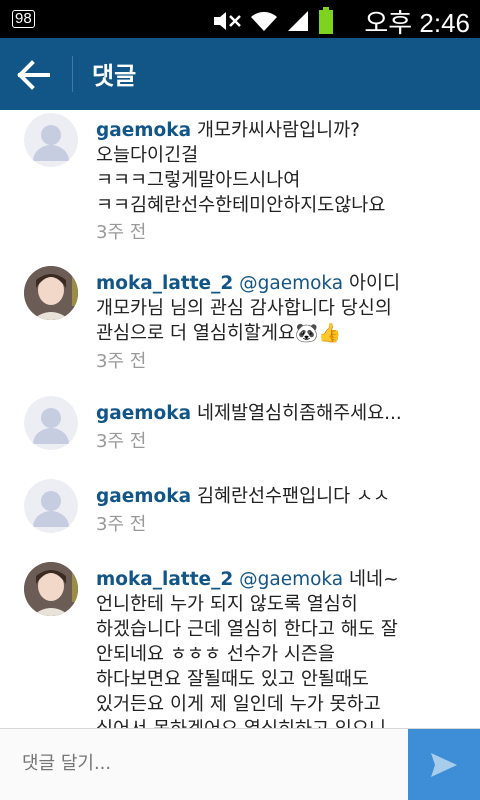 Image resolution: width=480 pixels, height=800 pixels. What do you see at coordinates (293, 496) in the screenshot?
I see `comment-body: 김혜란선수팬입니다 ㅅㅅ` at bounding box center [293, 496].